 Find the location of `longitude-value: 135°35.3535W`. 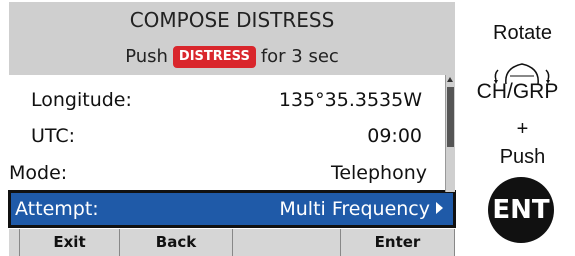

longitude-value: 135°35.3535W is located at coordinates (350, 100).